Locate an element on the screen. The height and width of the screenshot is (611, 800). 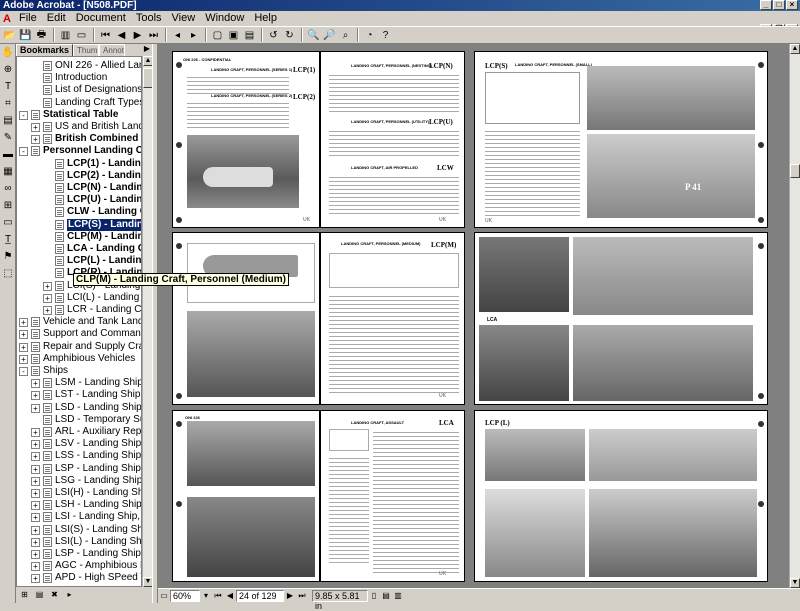
expand-bookmark-icon: ⊞ is located at coordinates (24, 595).